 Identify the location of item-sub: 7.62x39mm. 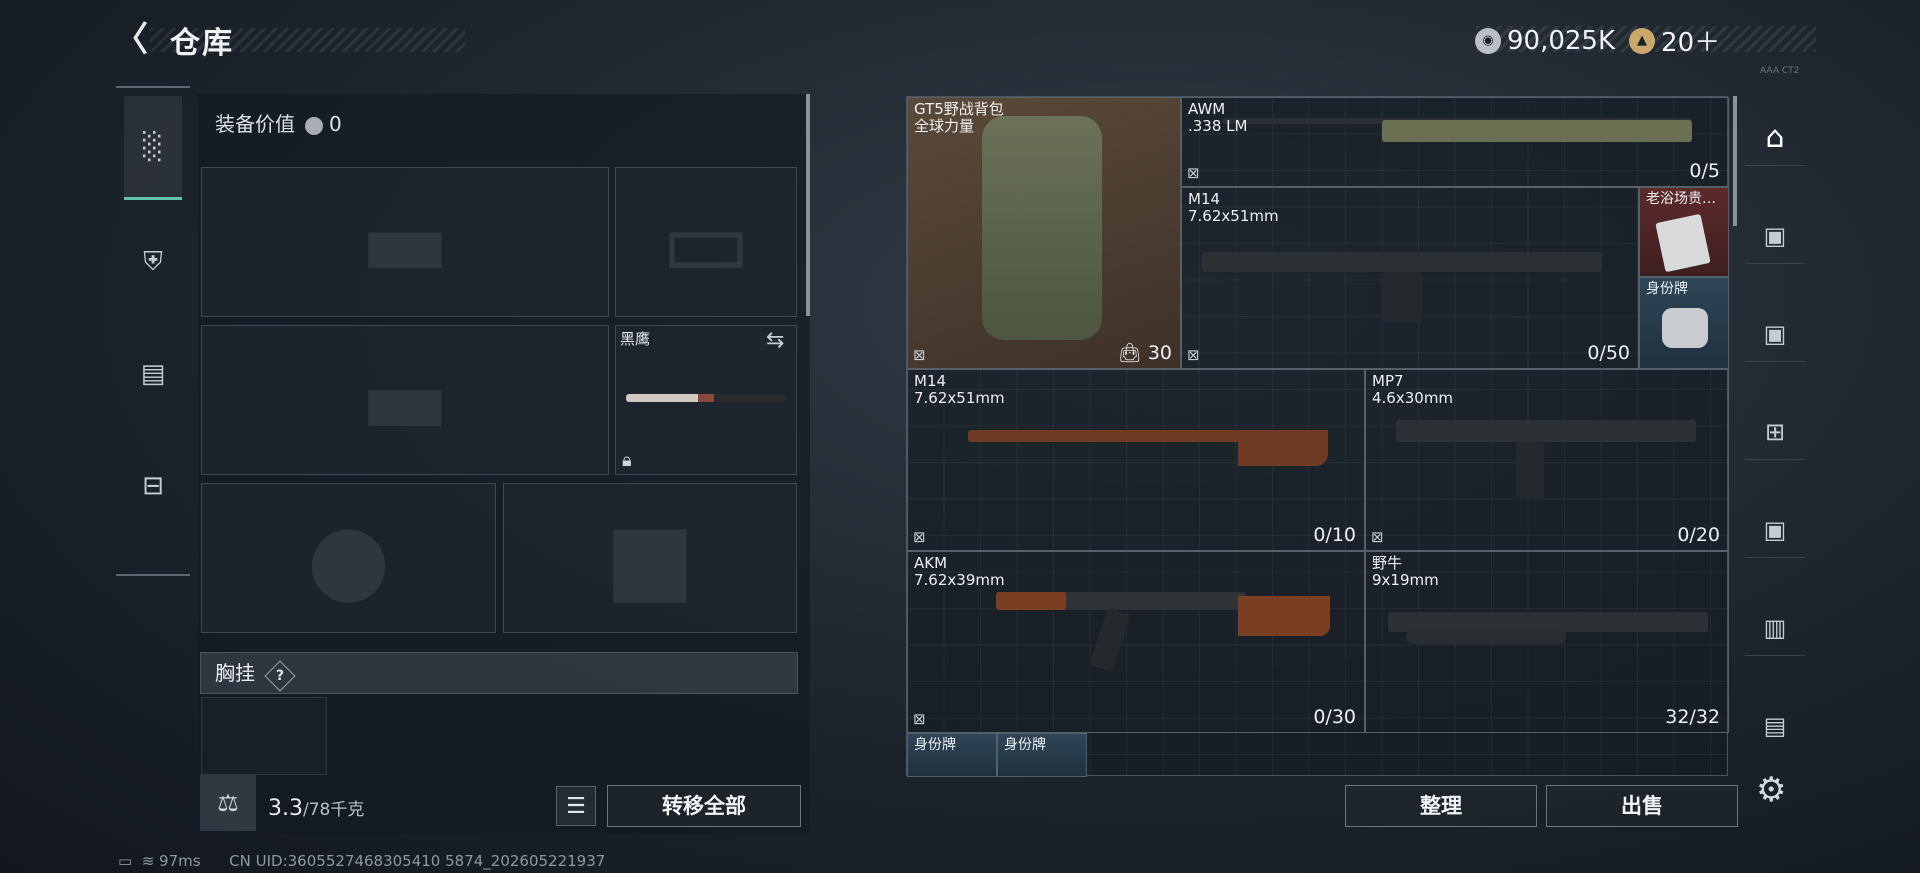
(959, 580).